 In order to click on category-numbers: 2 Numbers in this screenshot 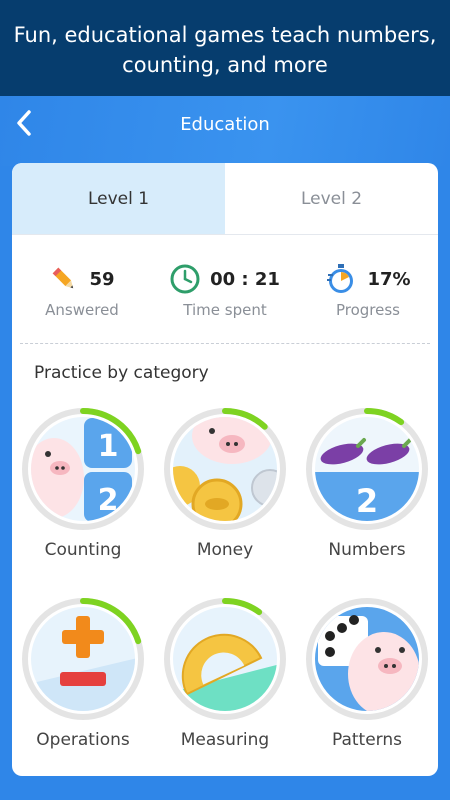, I will do `click(367, 483)`.